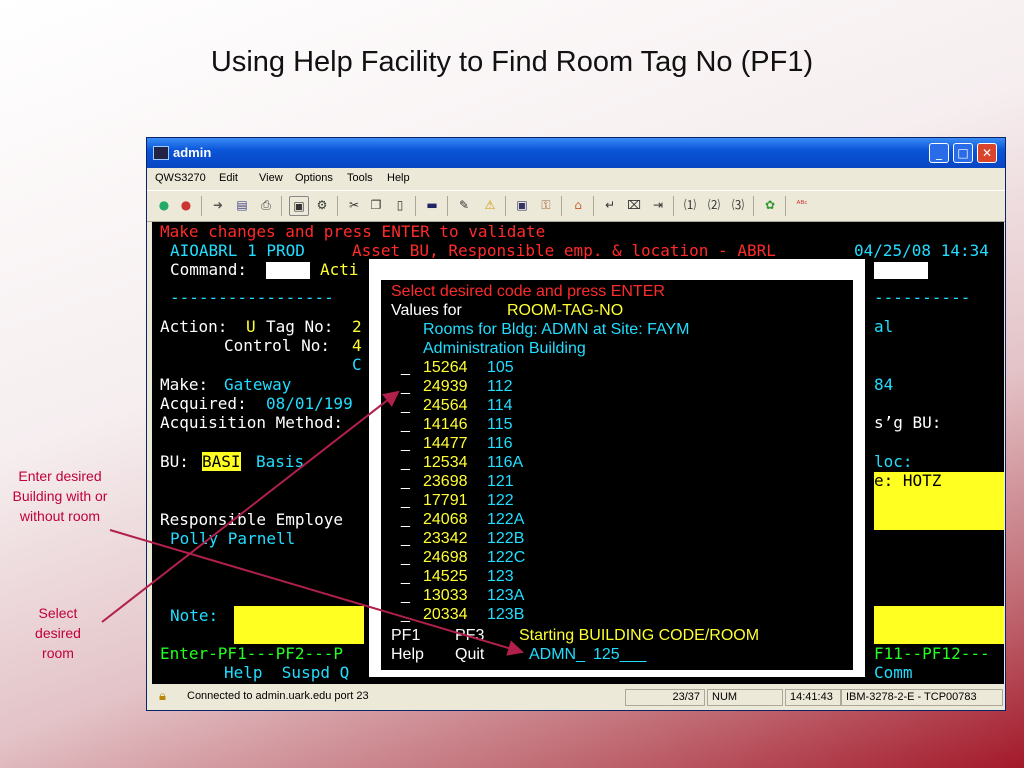 The width and height of the screenshot is (1024, 768). I want to click on room-number: 123B, so click(506, 614).